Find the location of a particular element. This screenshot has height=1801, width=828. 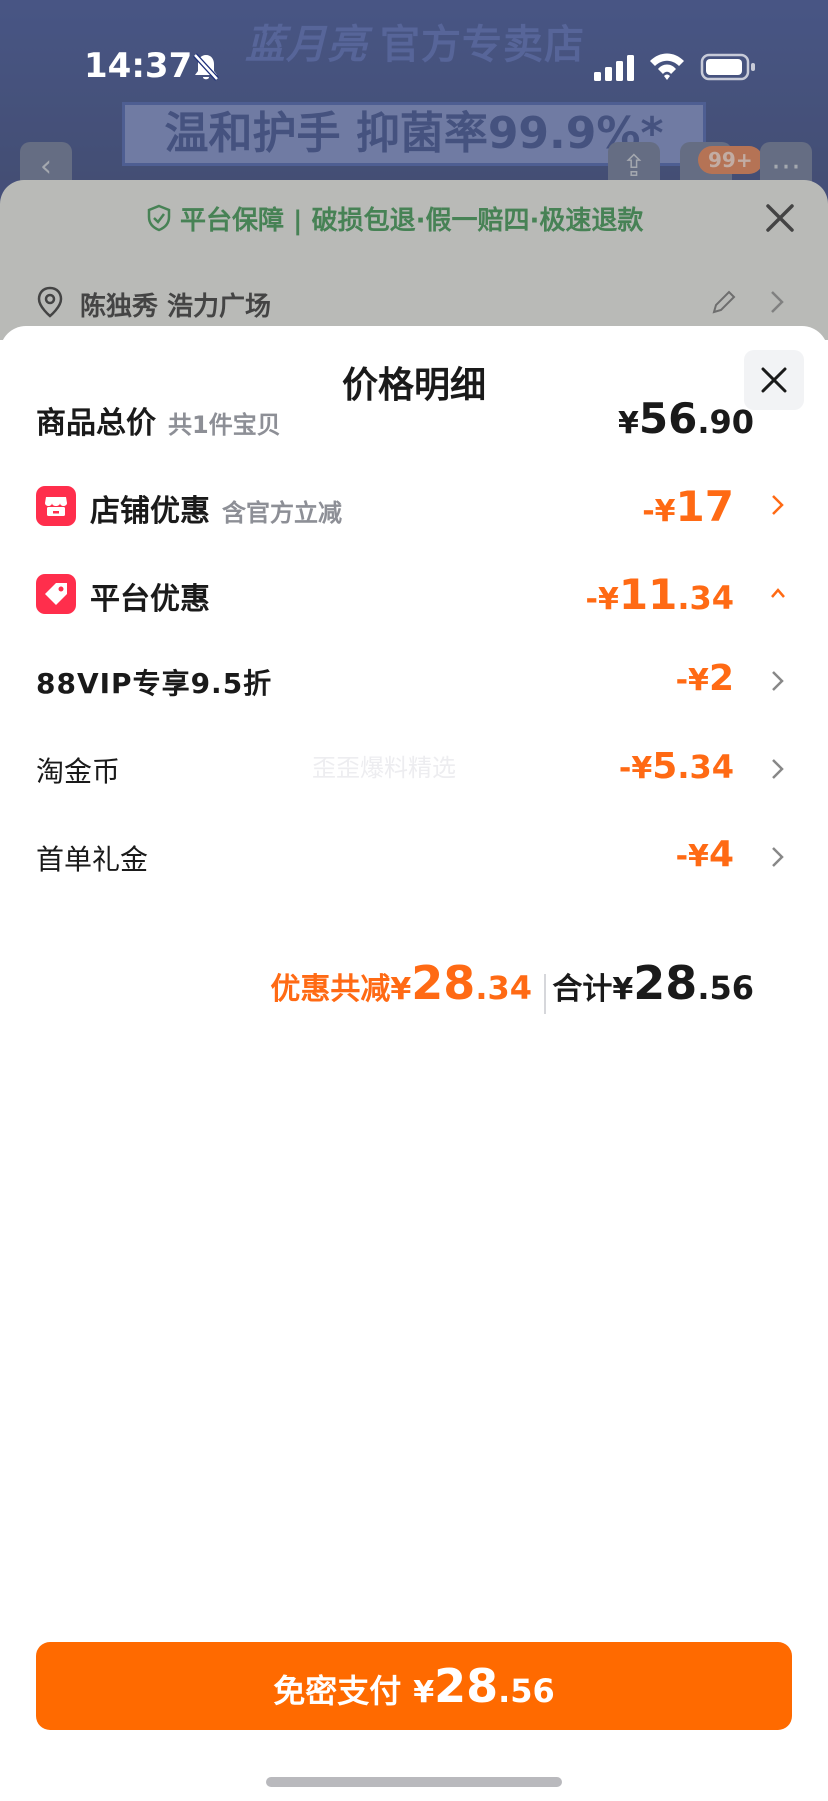

price-summary: 优惠共减¥28.34 合计¥28.56 is located at coordinates (414, 991).